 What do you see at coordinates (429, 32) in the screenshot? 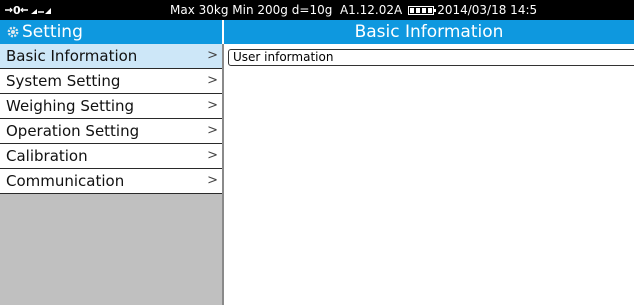
I see `page-title: Basic Information` at bounding box center [429, 32].